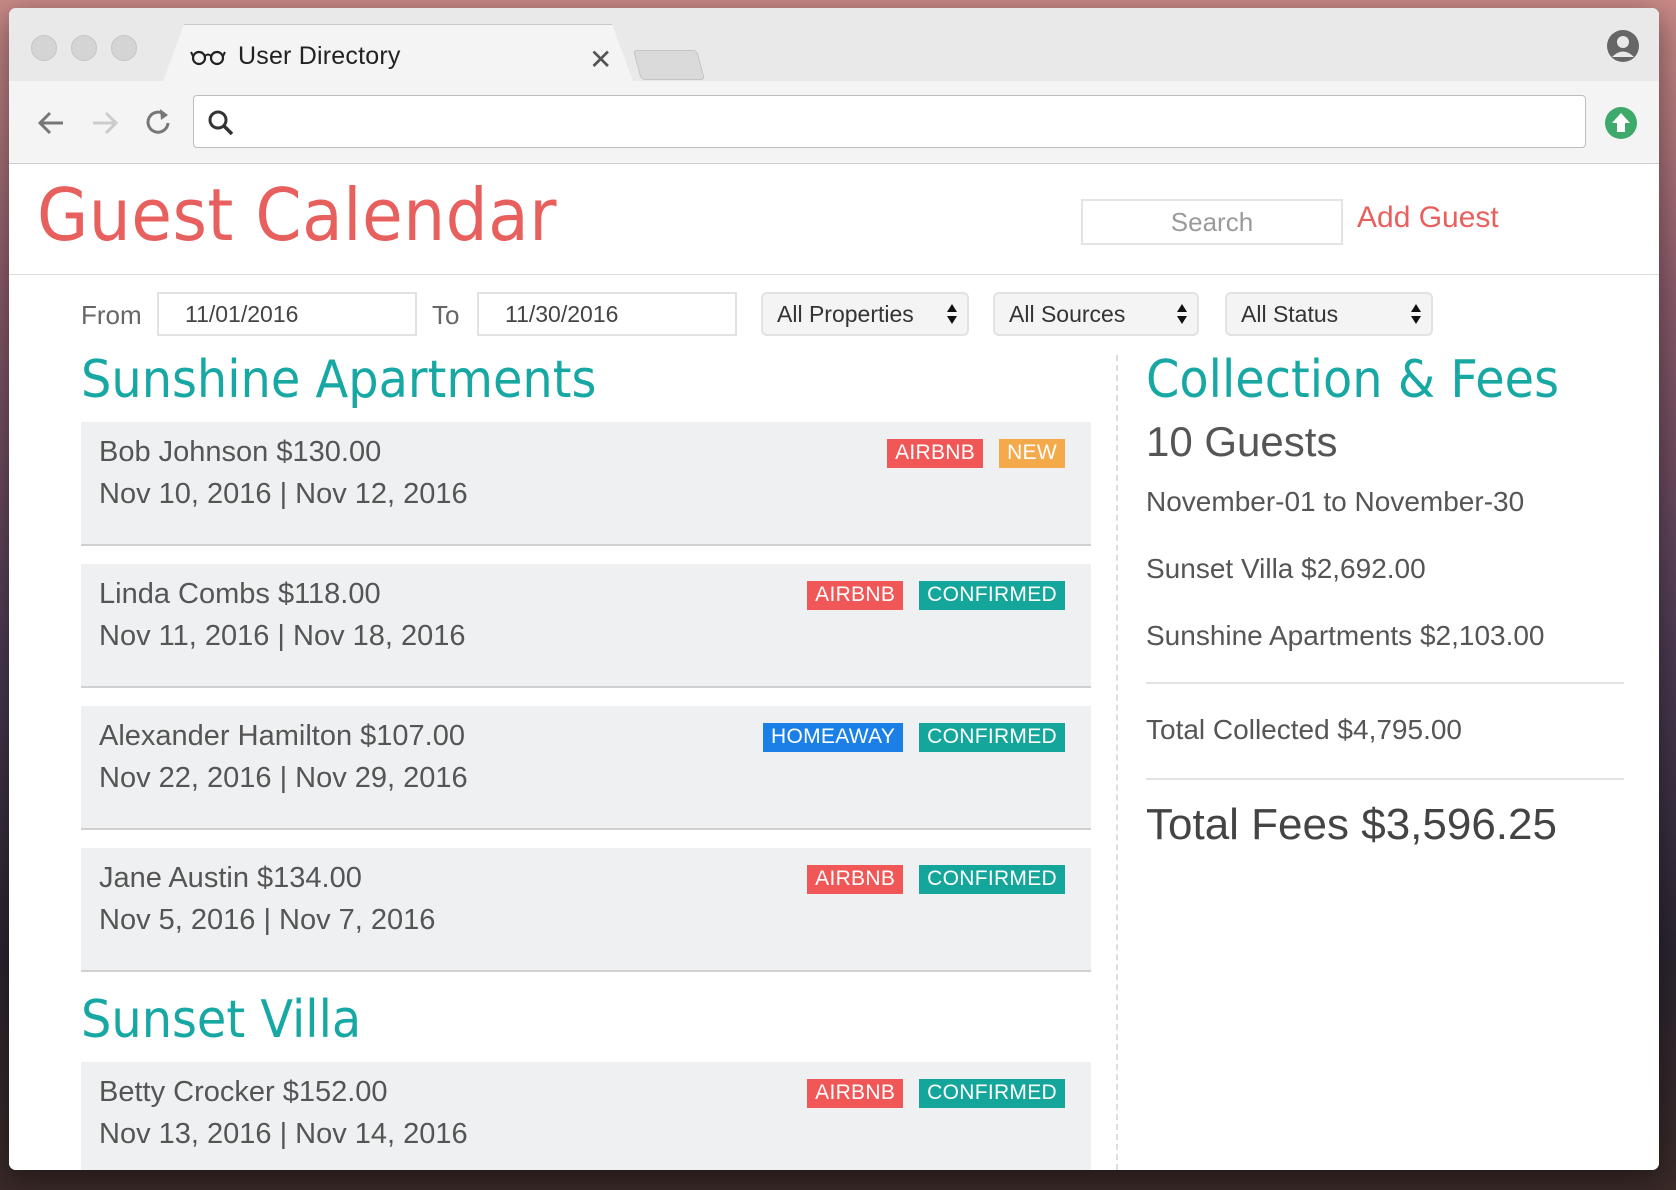  I want to click on address-input, so click(906, 122).